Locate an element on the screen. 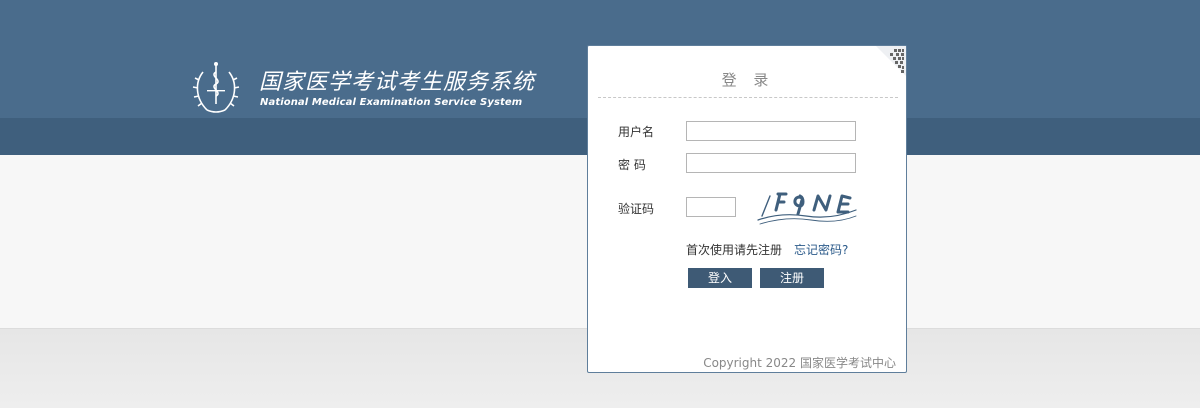 This screenshot has width=1200, height=408. password-input is located at coordinates (771, 163).